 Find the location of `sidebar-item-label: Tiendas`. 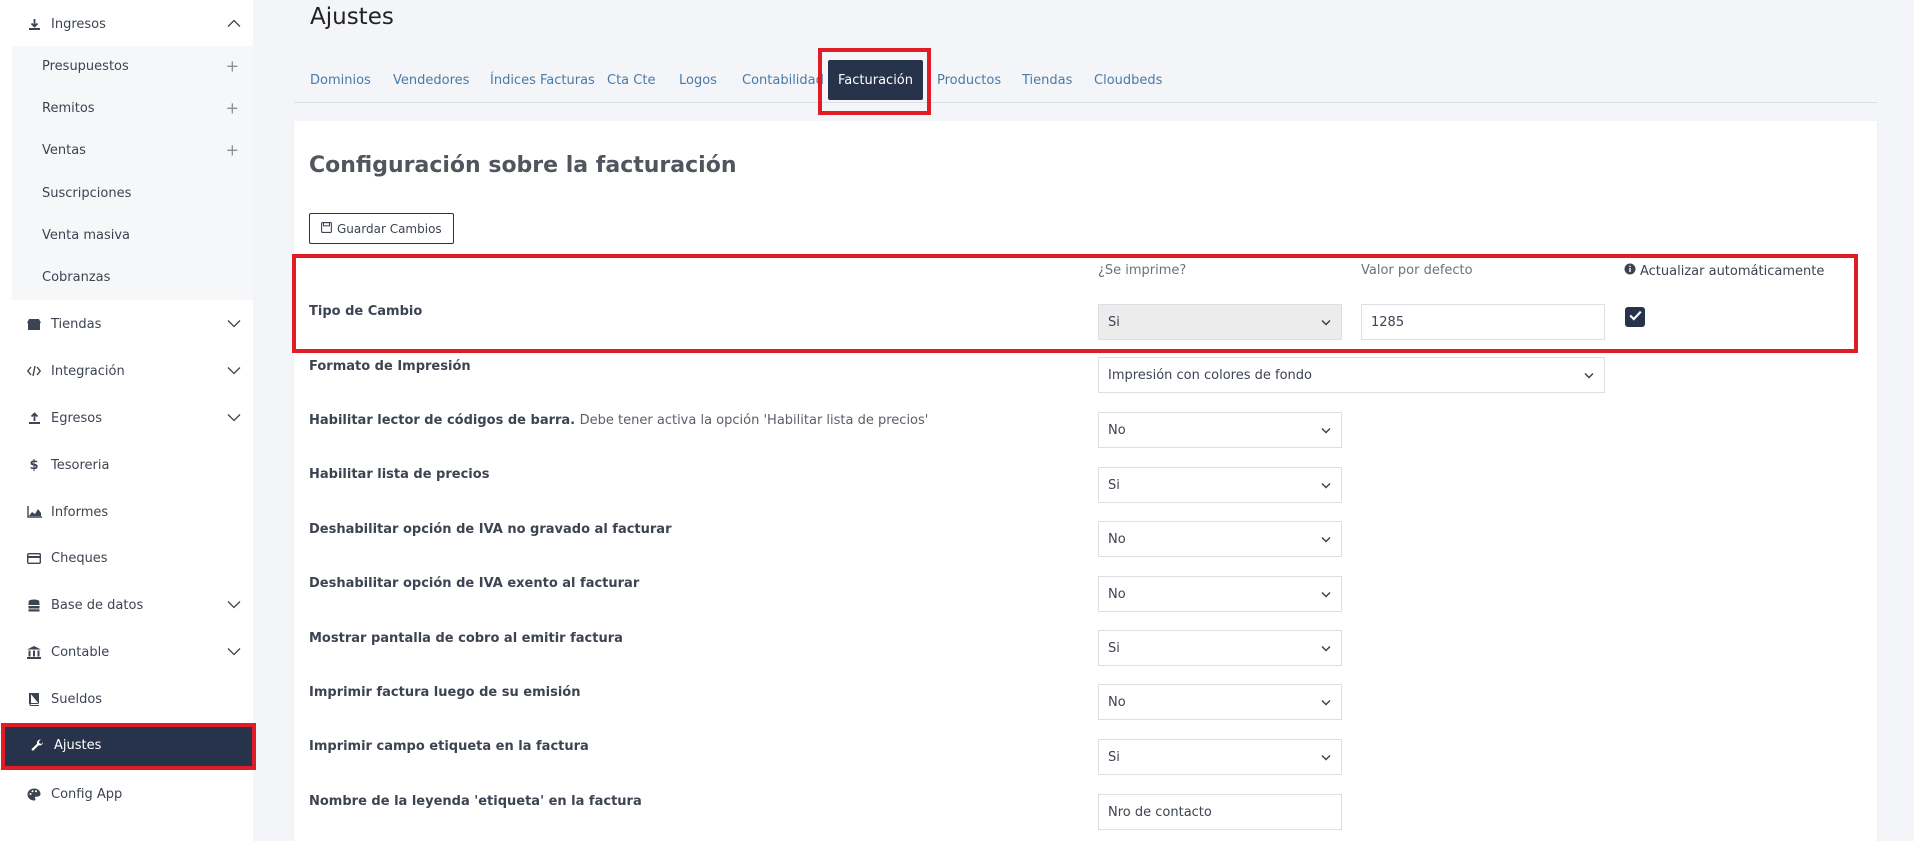

sidebar-item-label: Tiendas is located at coordinates (76, 324).